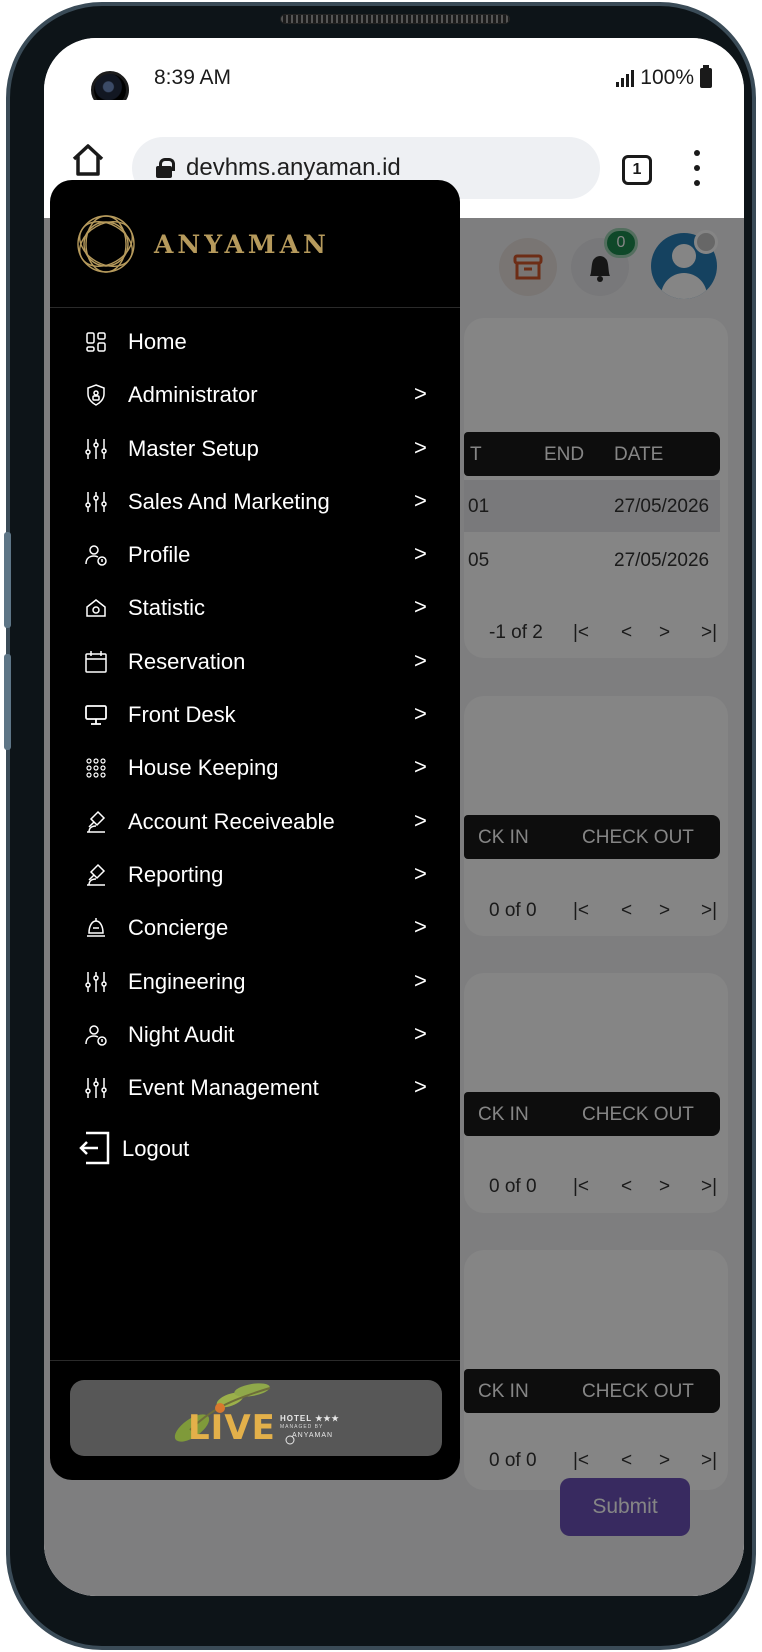 Image resolution: width=762 pixels, height=1652 pixels. What do you see at coordinates (255, 982) in the screenshot?
I see `sidebar-item-engineering: Engineering >` at bounding box center [255, 982].